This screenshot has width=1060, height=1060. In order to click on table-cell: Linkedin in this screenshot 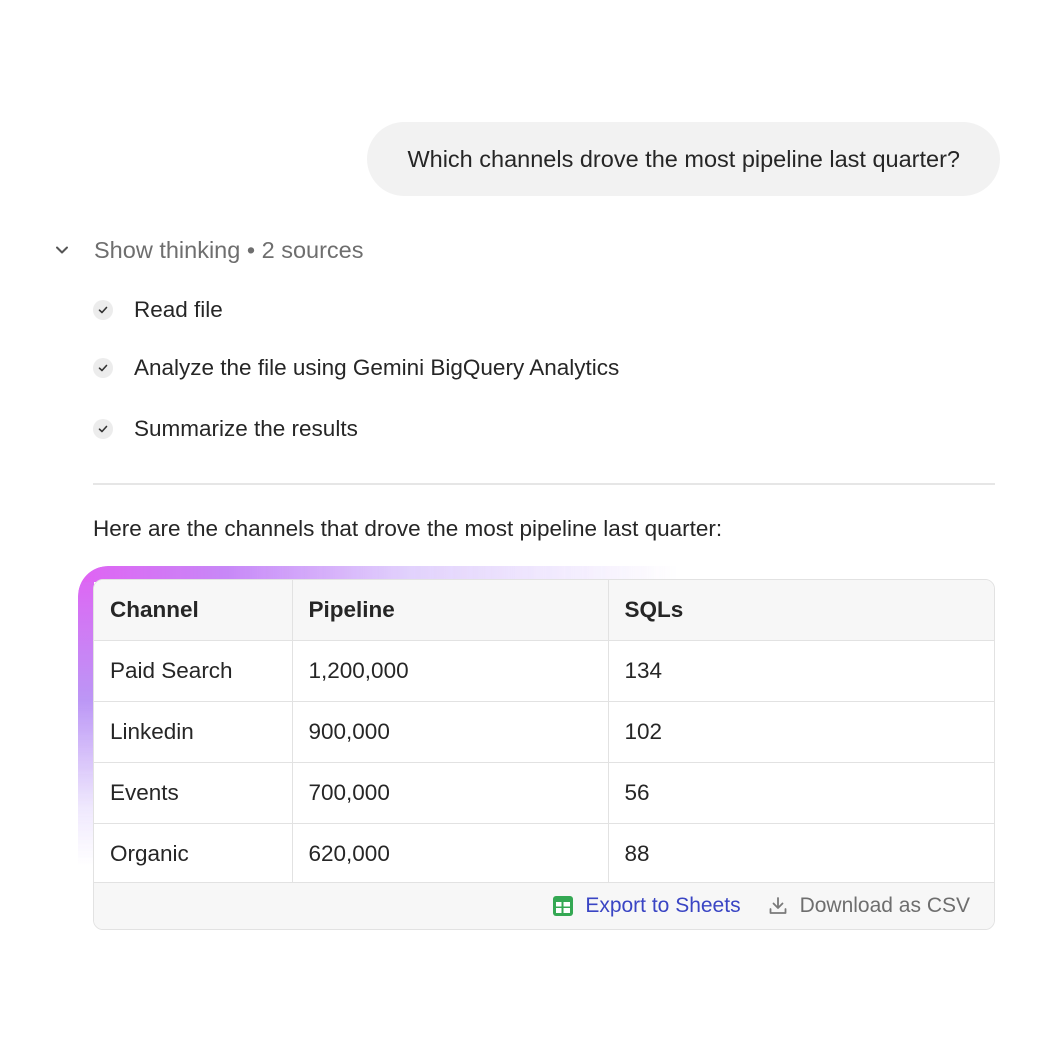, I will do `click(193, 732)`.